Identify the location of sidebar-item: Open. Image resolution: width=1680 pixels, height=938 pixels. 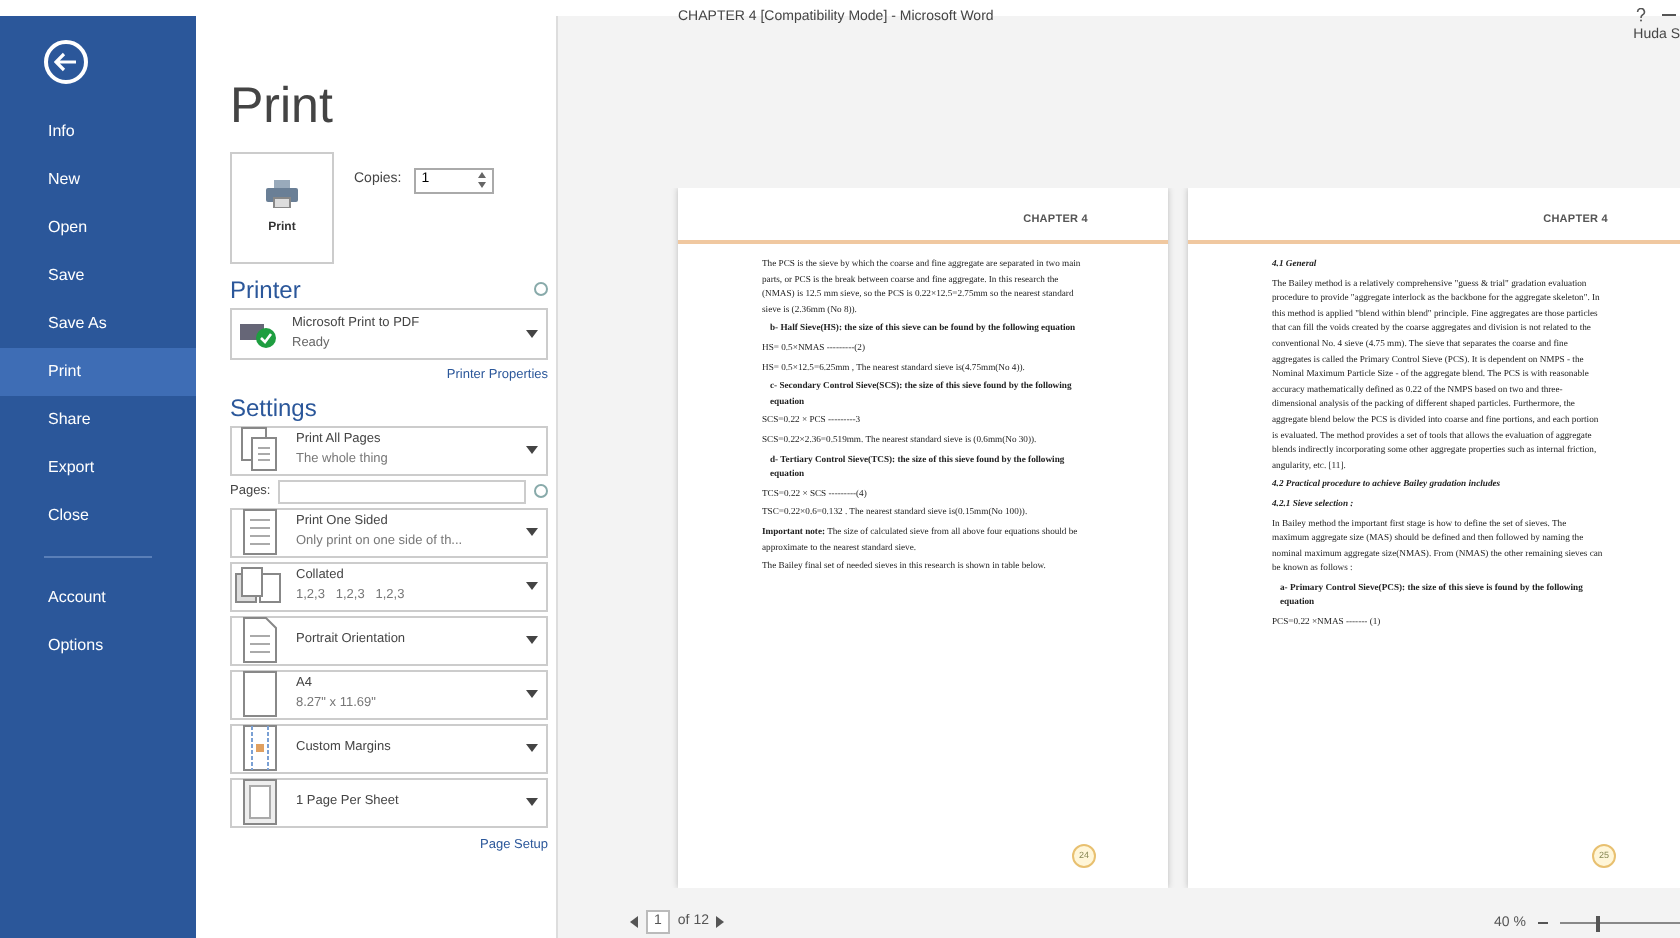
(98, 228).